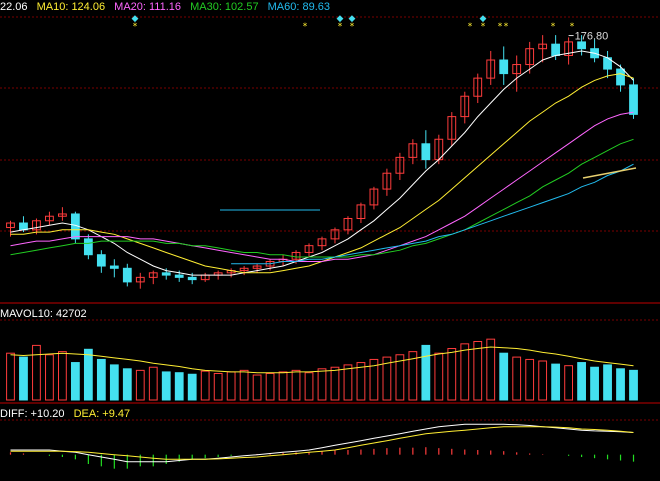 The height and width of the screenshot is (481, 660). What do you see at coordinates (68, 414) in the screenshot?
I see `macd-legend: DIFF: +10.20 DEA: +9.47` at bounding box center [68, 414].